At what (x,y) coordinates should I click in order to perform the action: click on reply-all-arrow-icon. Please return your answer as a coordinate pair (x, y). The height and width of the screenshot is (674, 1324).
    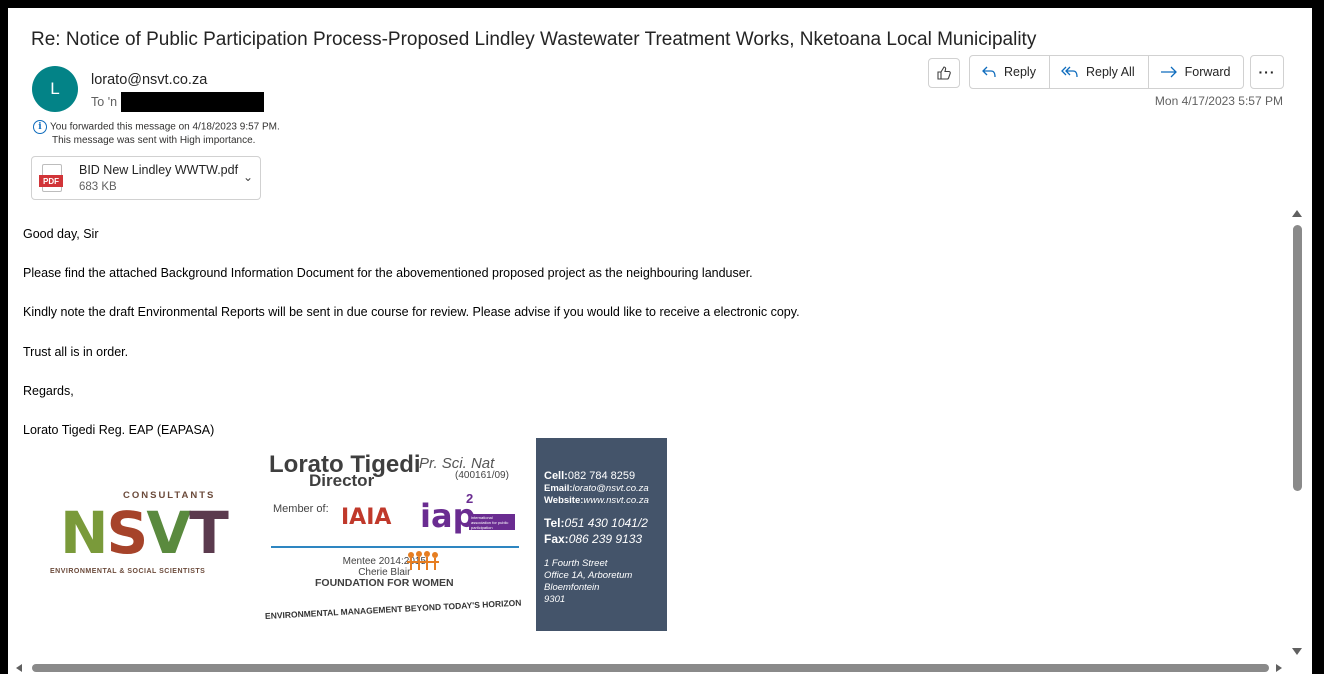
    Looking at the image, I should click on (1069, 72).